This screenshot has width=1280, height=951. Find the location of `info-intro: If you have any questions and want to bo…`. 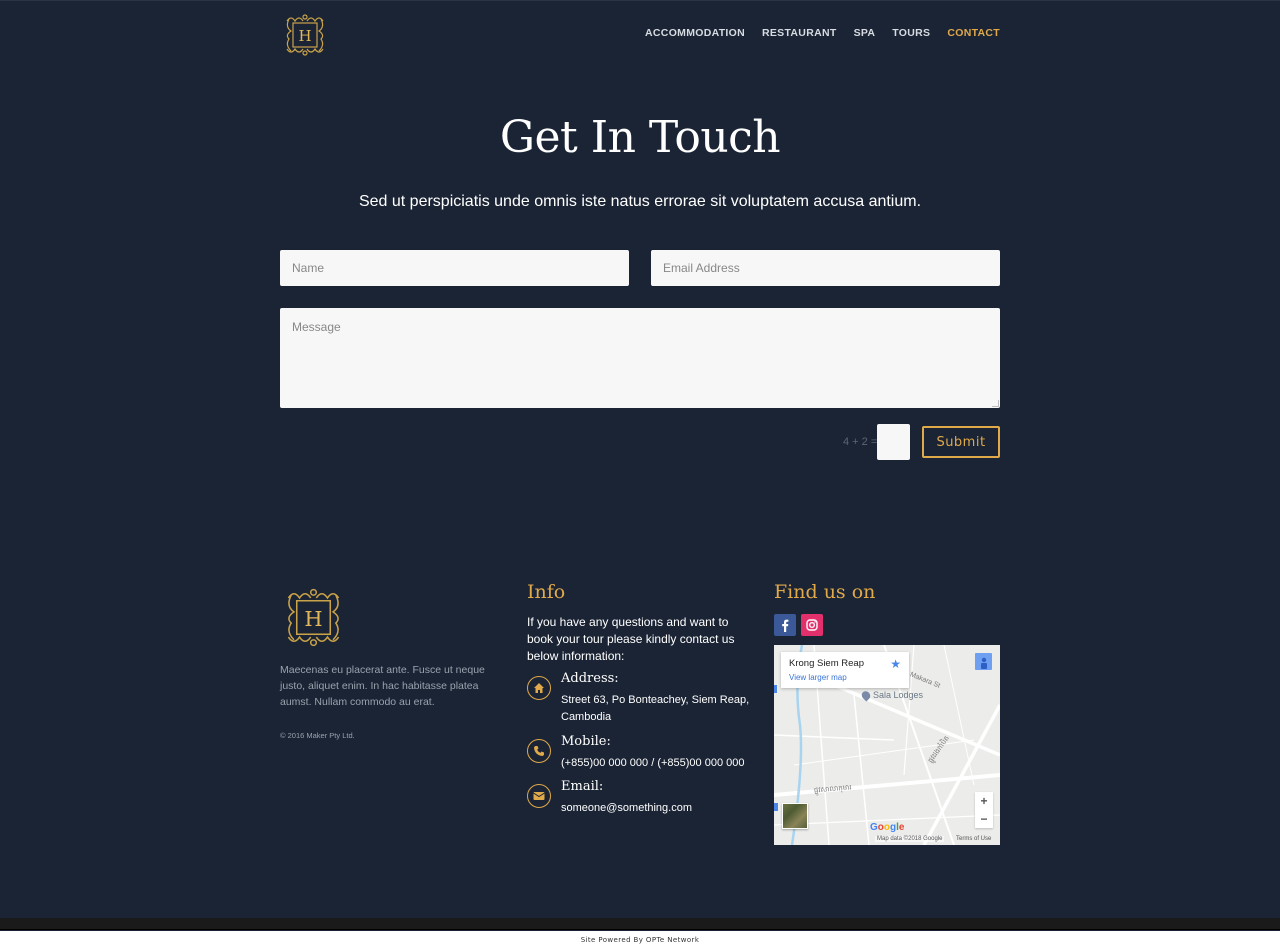

info-intro: If you have any questions and want to bo… is located at coordinates (631, 639).